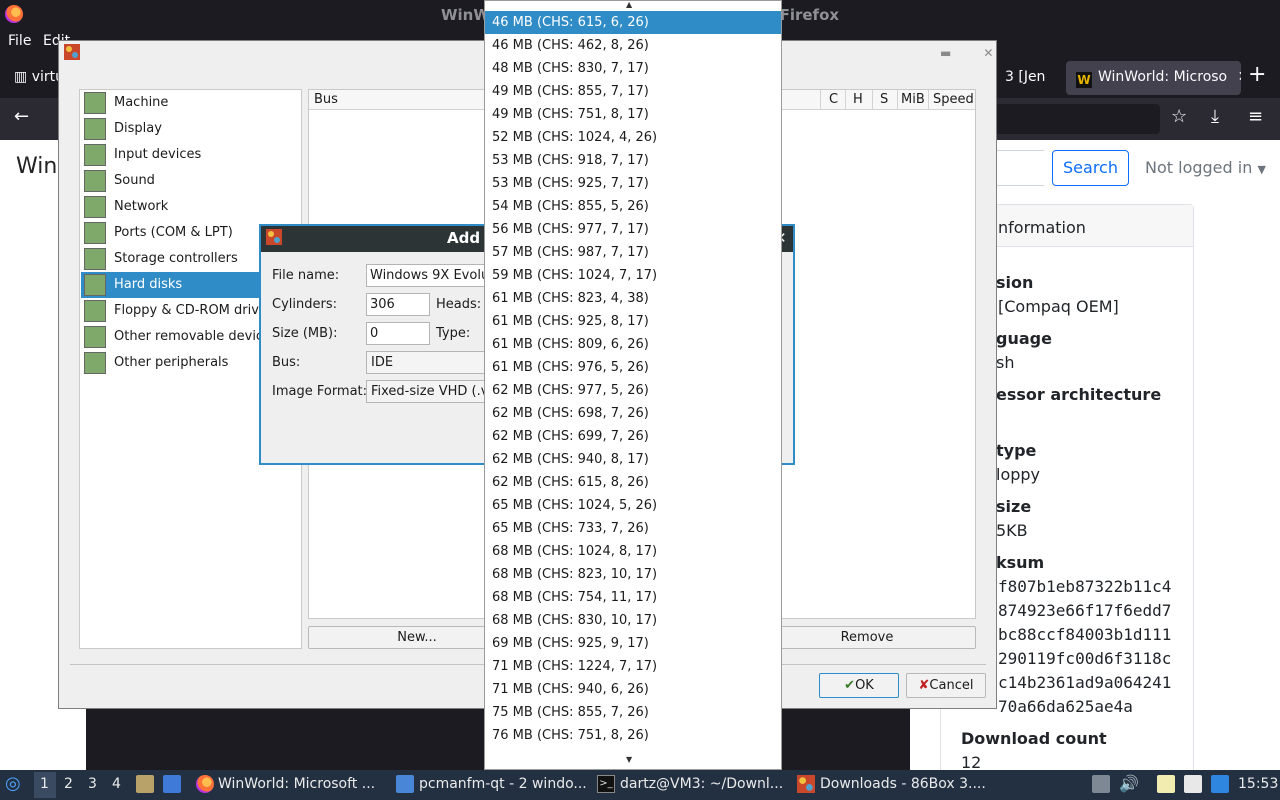  I want to click on close-icon: ✕, so click(1004, 53).